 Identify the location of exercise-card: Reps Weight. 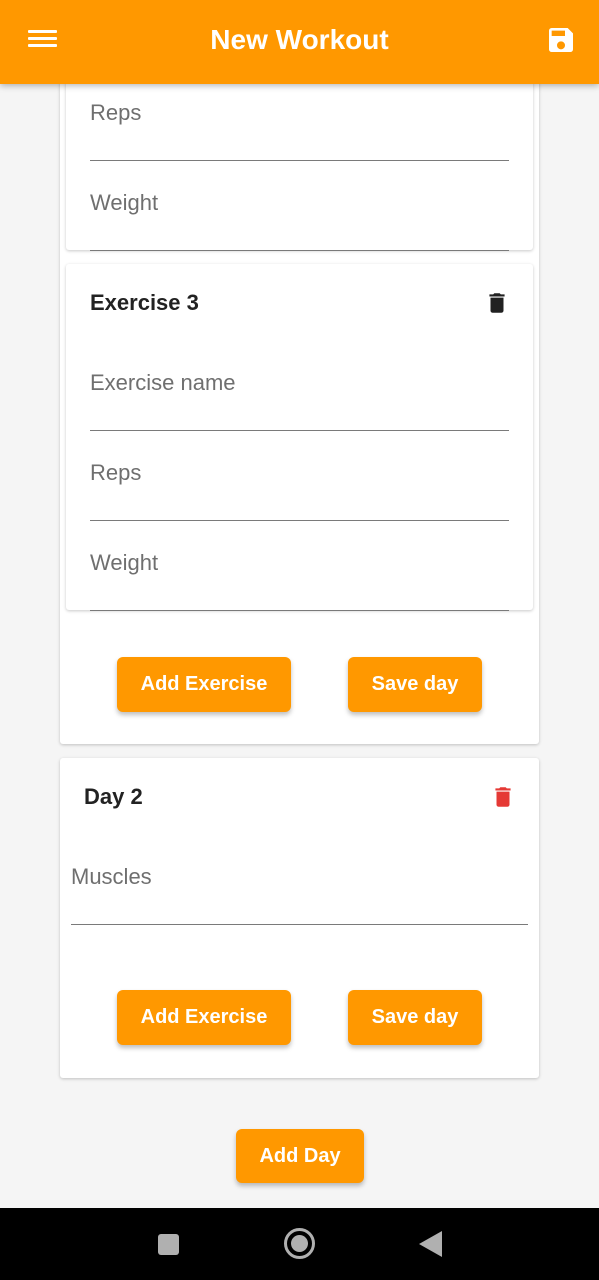
(299, 155).